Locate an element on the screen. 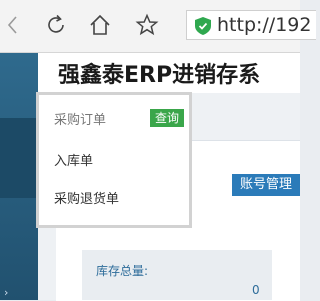 The image size is (320, 301). account-management-button: 账号管理 is located at coordinates (266, 185).